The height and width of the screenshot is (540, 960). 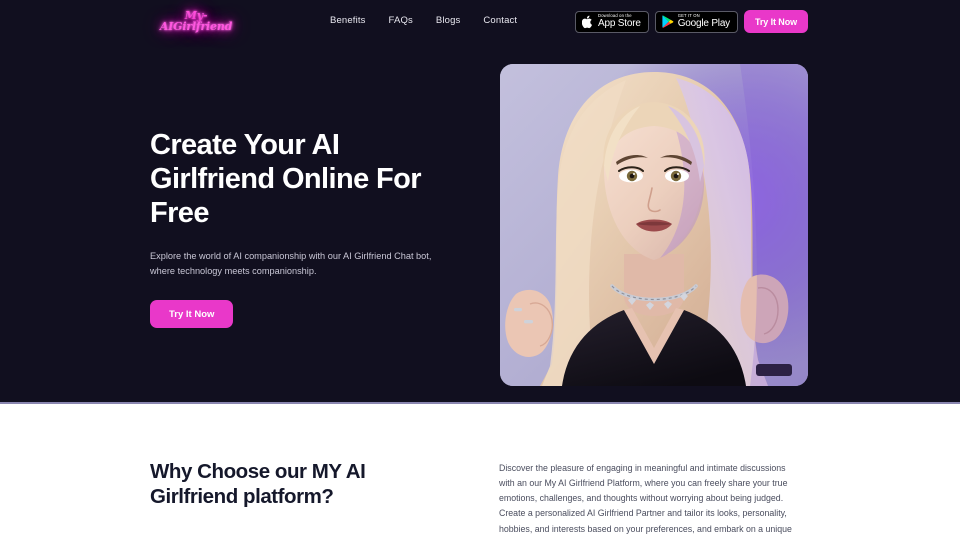 I want to click on main-navigation: Benefits FAQs Blogs Contact, so click(x=423, y=20).